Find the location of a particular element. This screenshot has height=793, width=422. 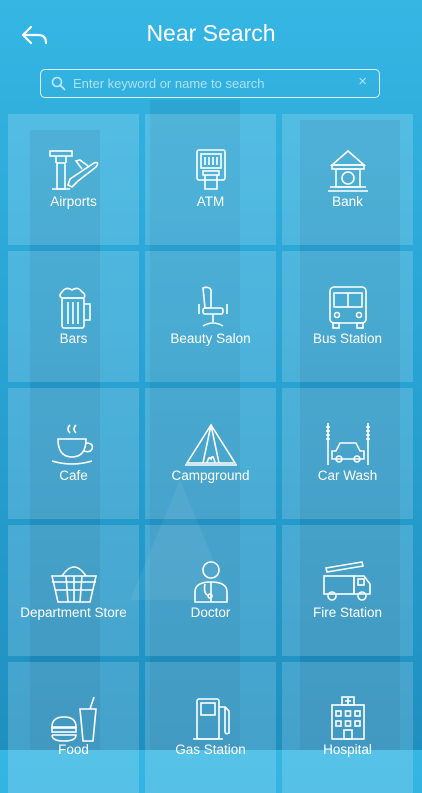

bus-icon is located at coordinates (348, 307).